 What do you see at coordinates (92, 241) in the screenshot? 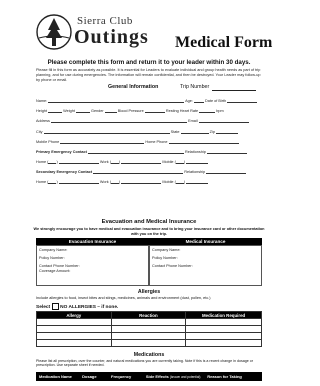
I see `evacuation-insurance-banner: Evacuation Insurance` at bounding box center [92, 241].